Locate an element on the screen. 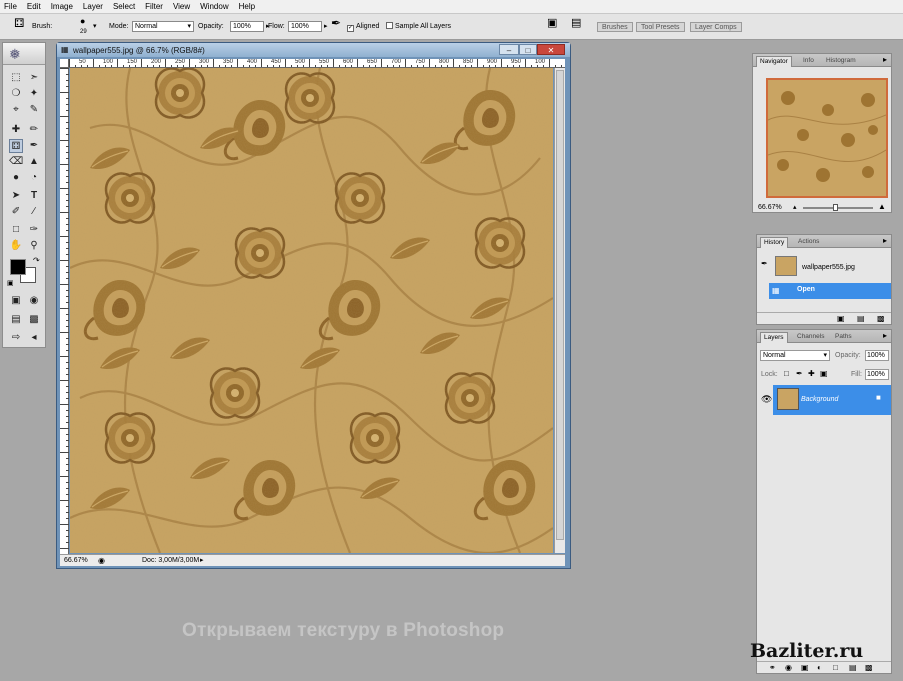 The width and height of the screenshot is (903, 681). marquee-tool-icon: ⬚ is located at coordinates (16, 78).